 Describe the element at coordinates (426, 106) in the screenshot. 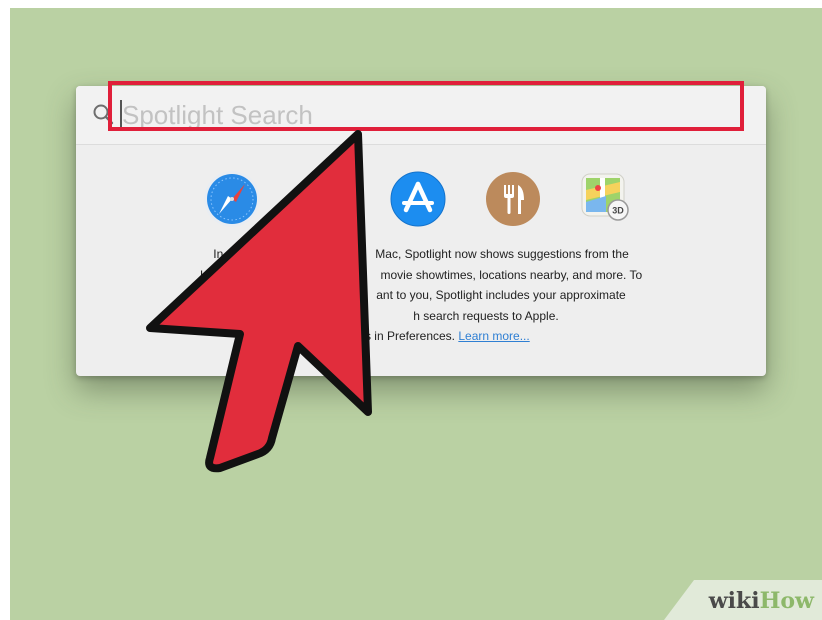

I see `search-highlight-box` at that location.